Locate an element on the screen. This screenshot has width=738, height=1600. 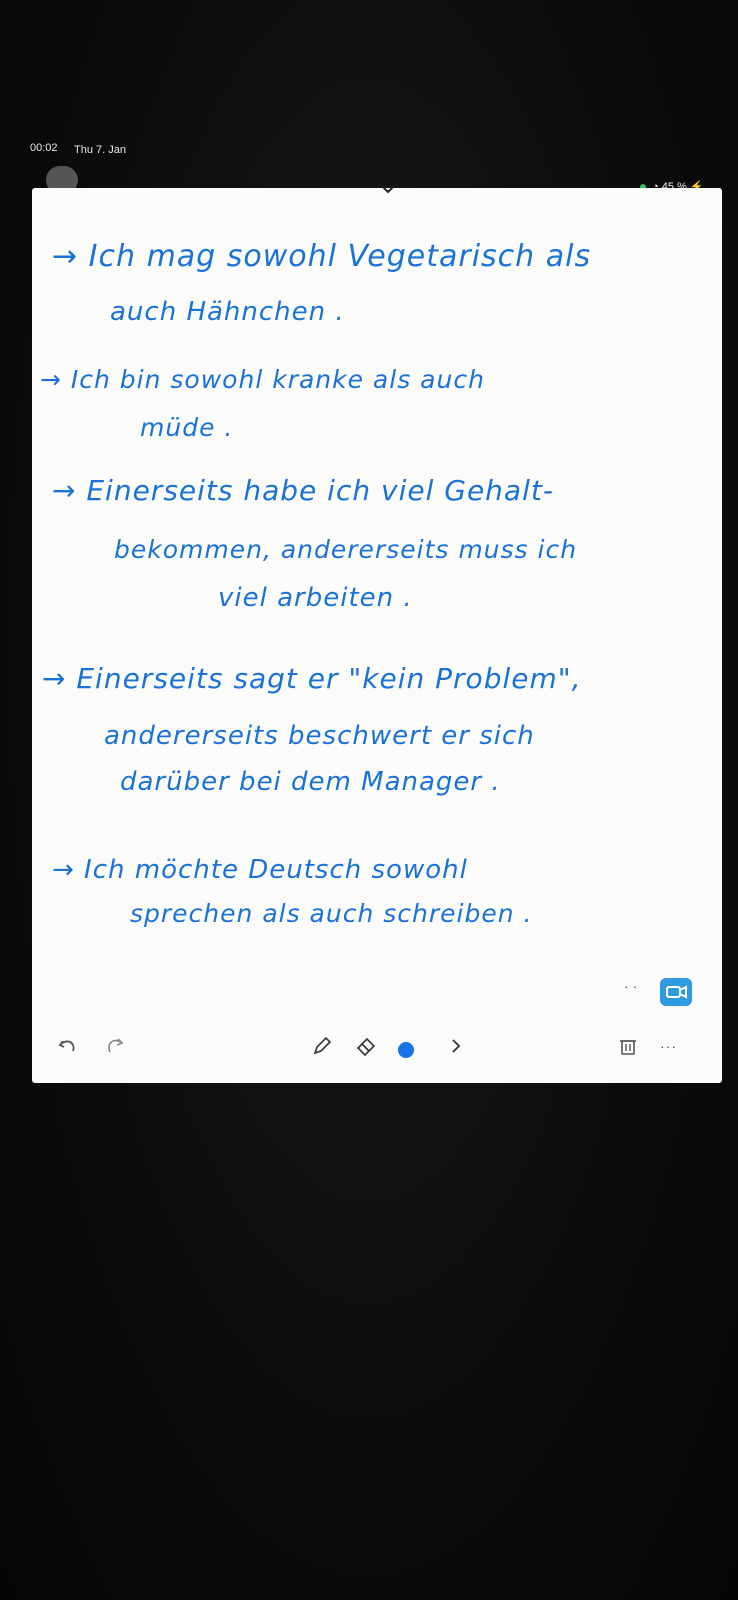
undo-icon is located at coordinates (68, 1046).